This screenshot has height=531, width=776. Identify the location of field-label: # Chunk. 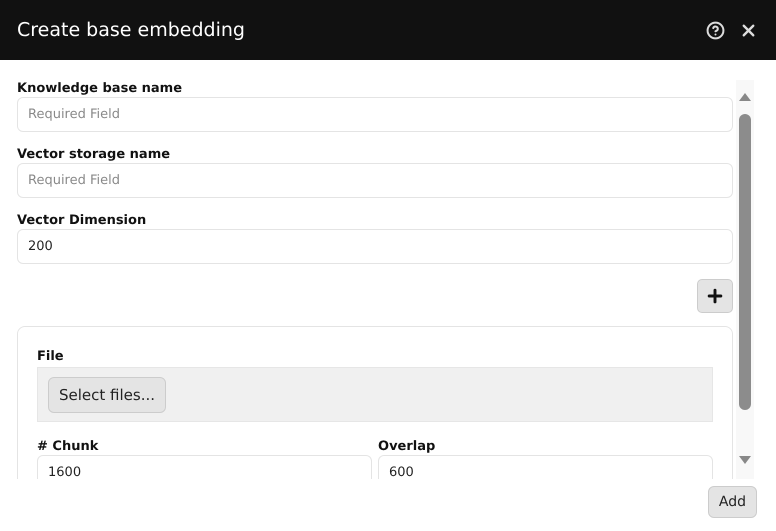
(68, 446).